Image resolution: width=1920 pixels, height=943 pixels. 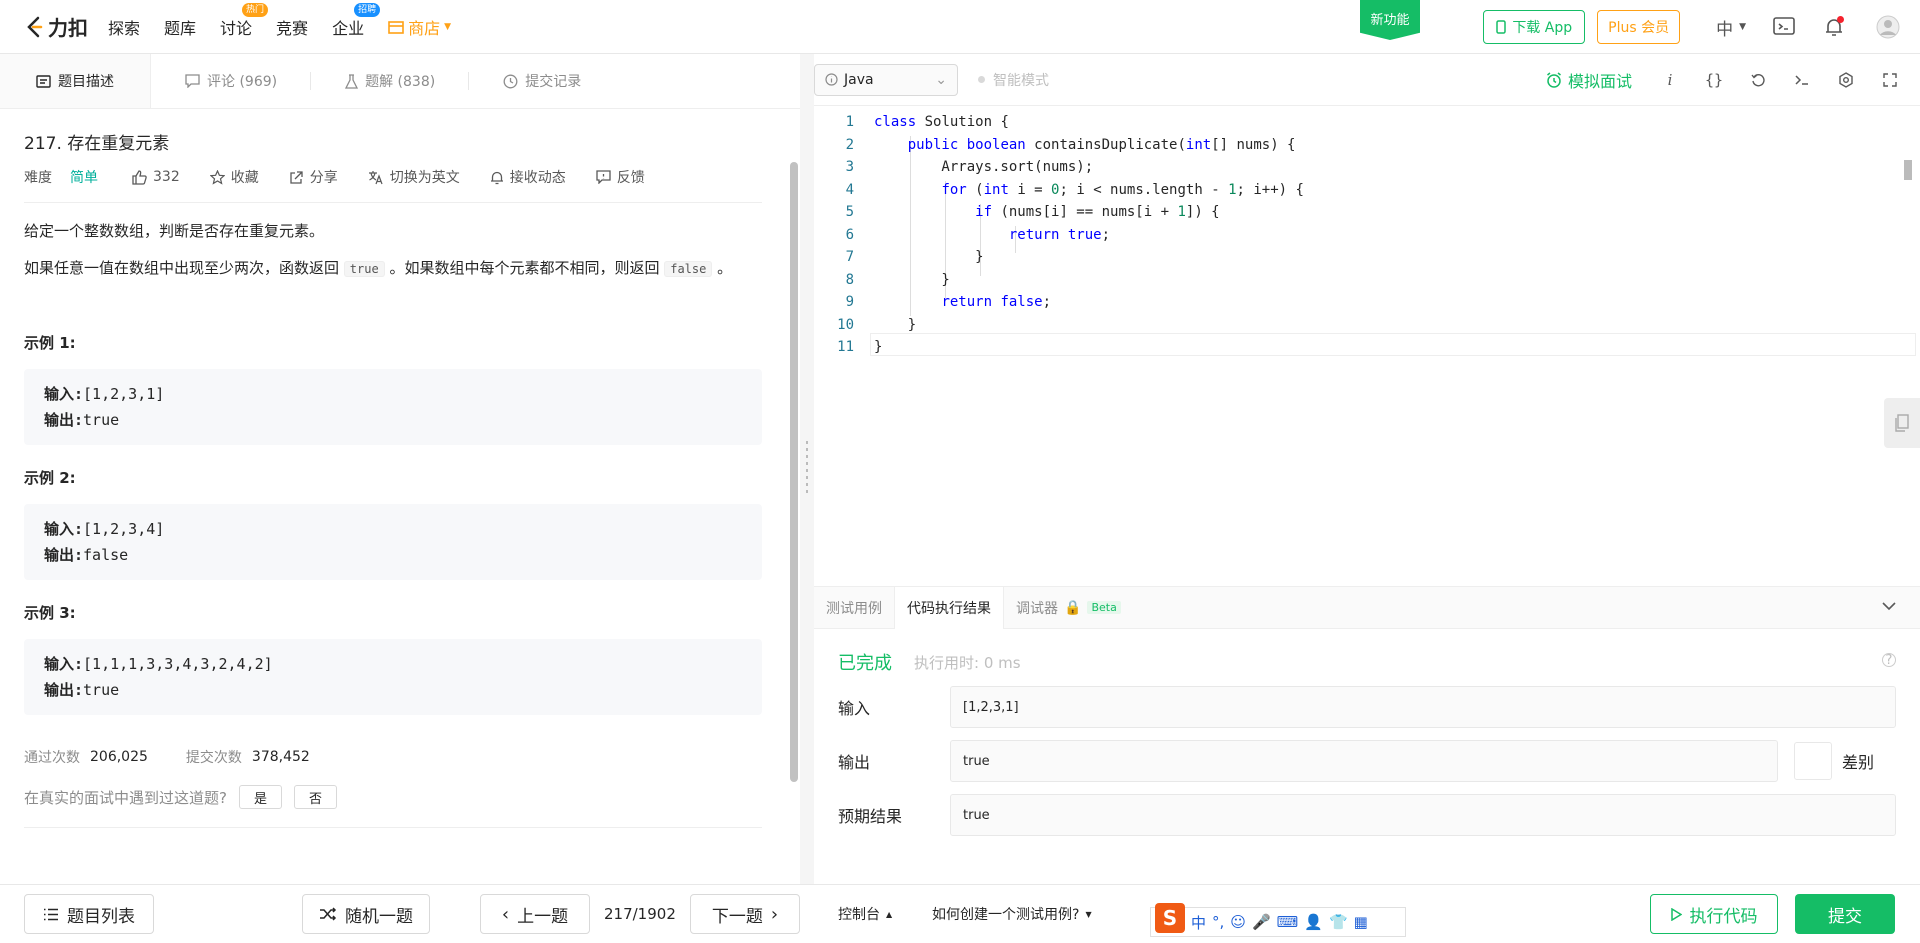 I want to click on code-line: 10 }, so click(x=1364, y=325).